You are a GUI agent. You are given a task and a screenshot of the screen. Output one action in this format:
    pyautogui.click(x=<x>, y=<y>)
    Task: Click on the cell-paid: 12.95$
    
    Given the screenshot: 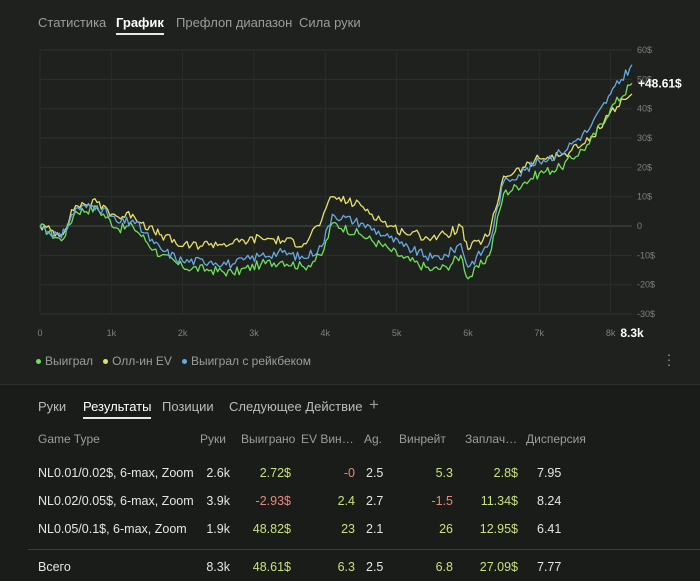 What is the action you would take?
    pyautogui.click(x=498, y=529)
    